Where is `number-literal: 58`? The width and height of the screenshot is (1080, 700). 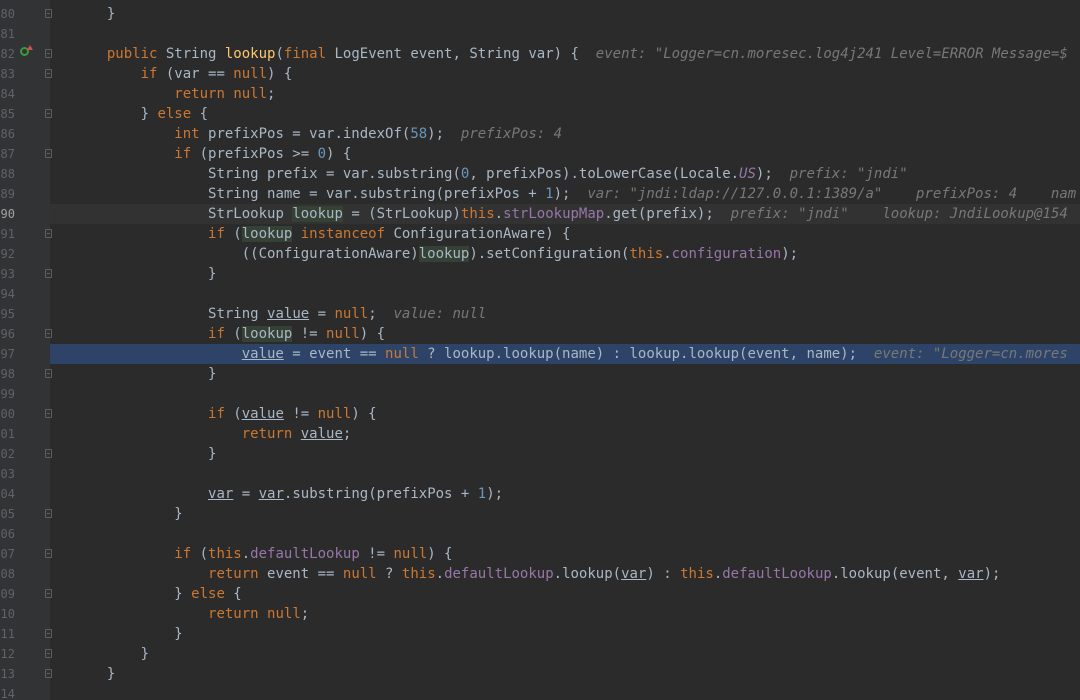
number-literal: 58 is located at coordinates (419, 134).